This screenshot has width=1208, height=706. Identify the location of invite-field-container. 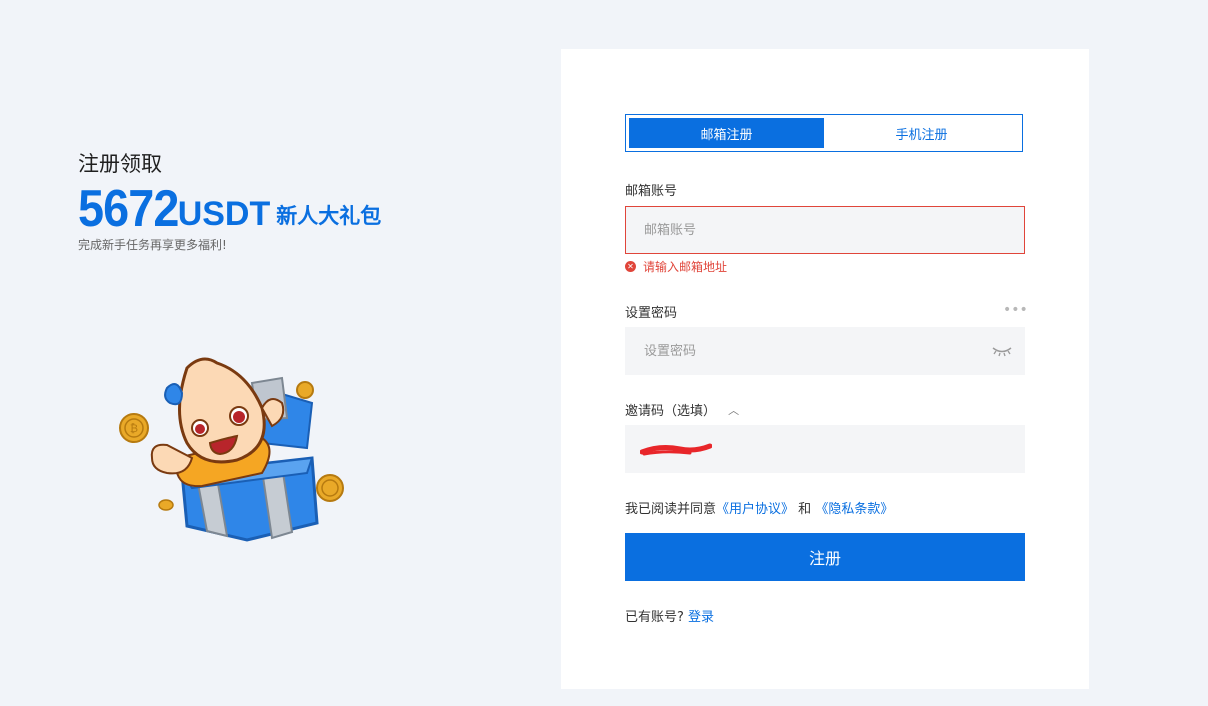
(825, 449).